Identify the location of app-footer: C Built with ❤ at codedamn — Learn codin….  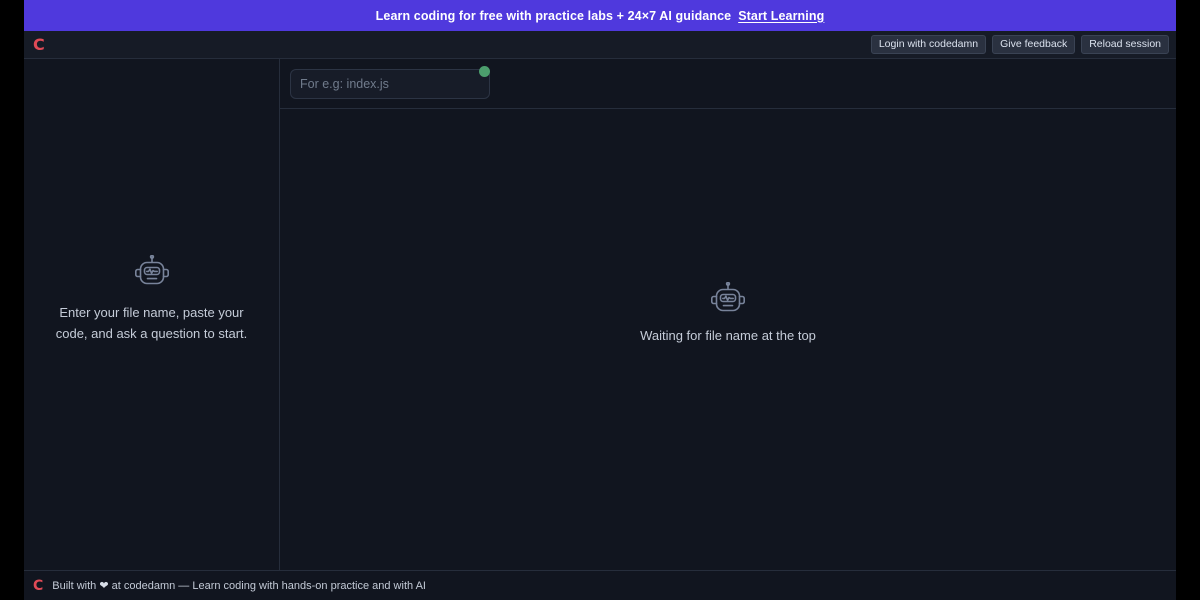
(600, 585).